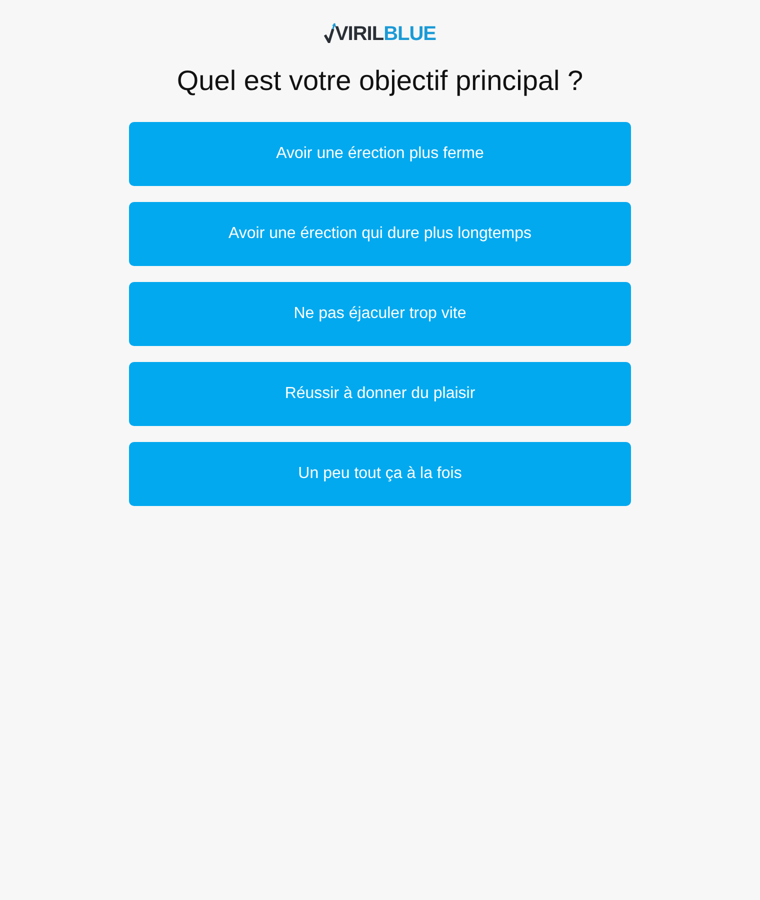 This screenshot has width=760, height=900. What do you see at coordinates (380, 234) in the screenshot?
I see `answer-button: Avoir une érection qui dure plus longtemps` at bounding box center [380, 234].